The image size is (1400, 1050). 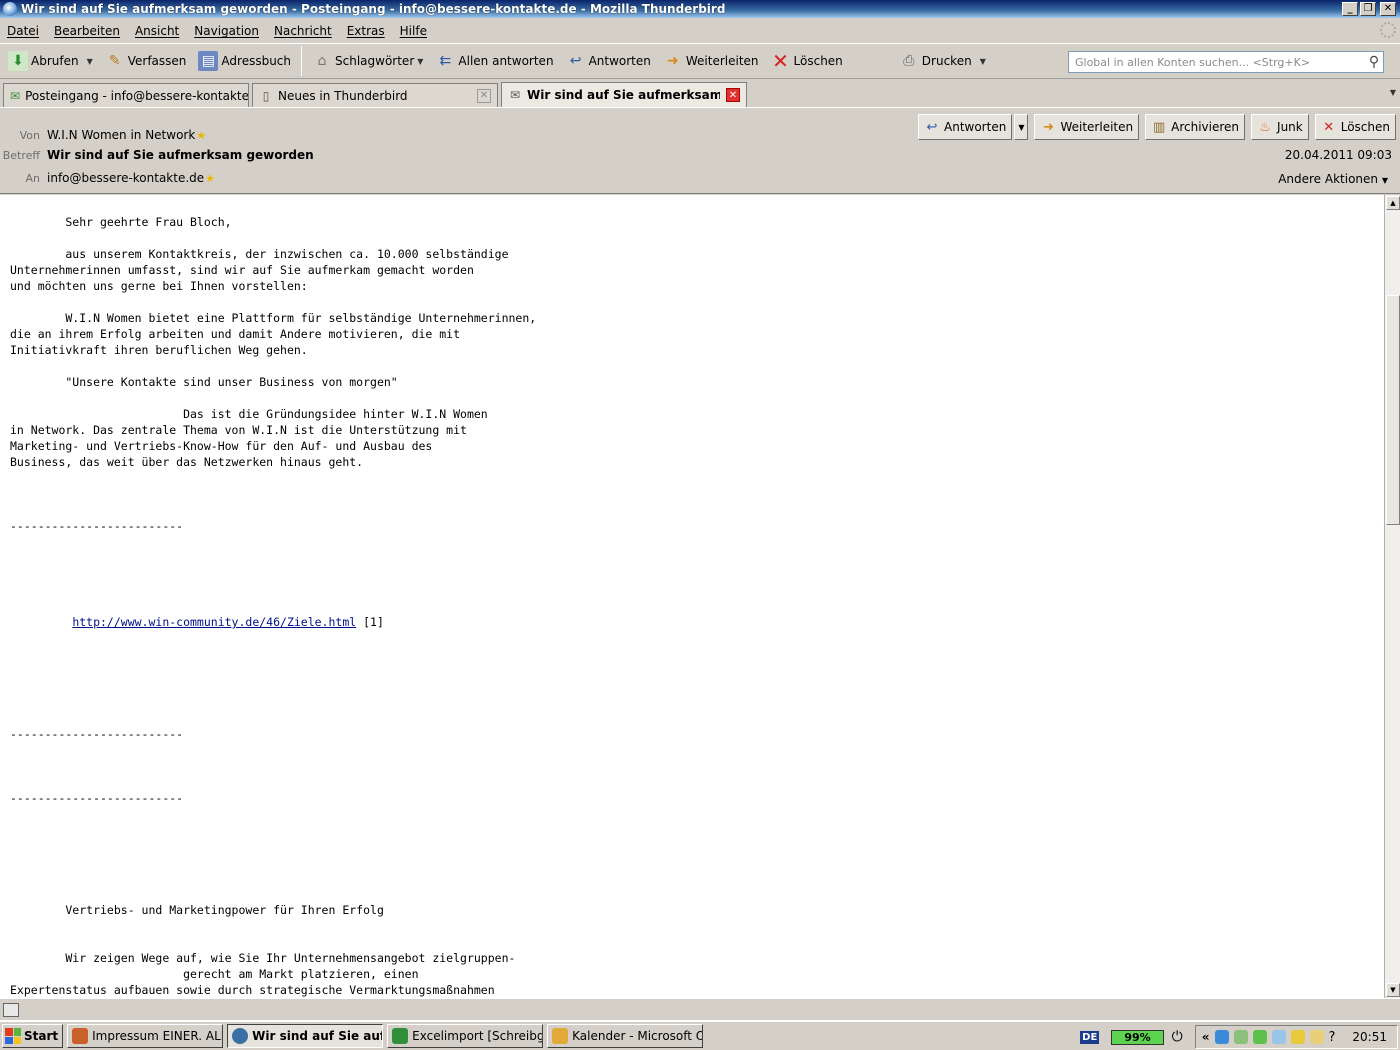 I want to click on delete-button: ✕ Löschen, so click(x=807, y=61).